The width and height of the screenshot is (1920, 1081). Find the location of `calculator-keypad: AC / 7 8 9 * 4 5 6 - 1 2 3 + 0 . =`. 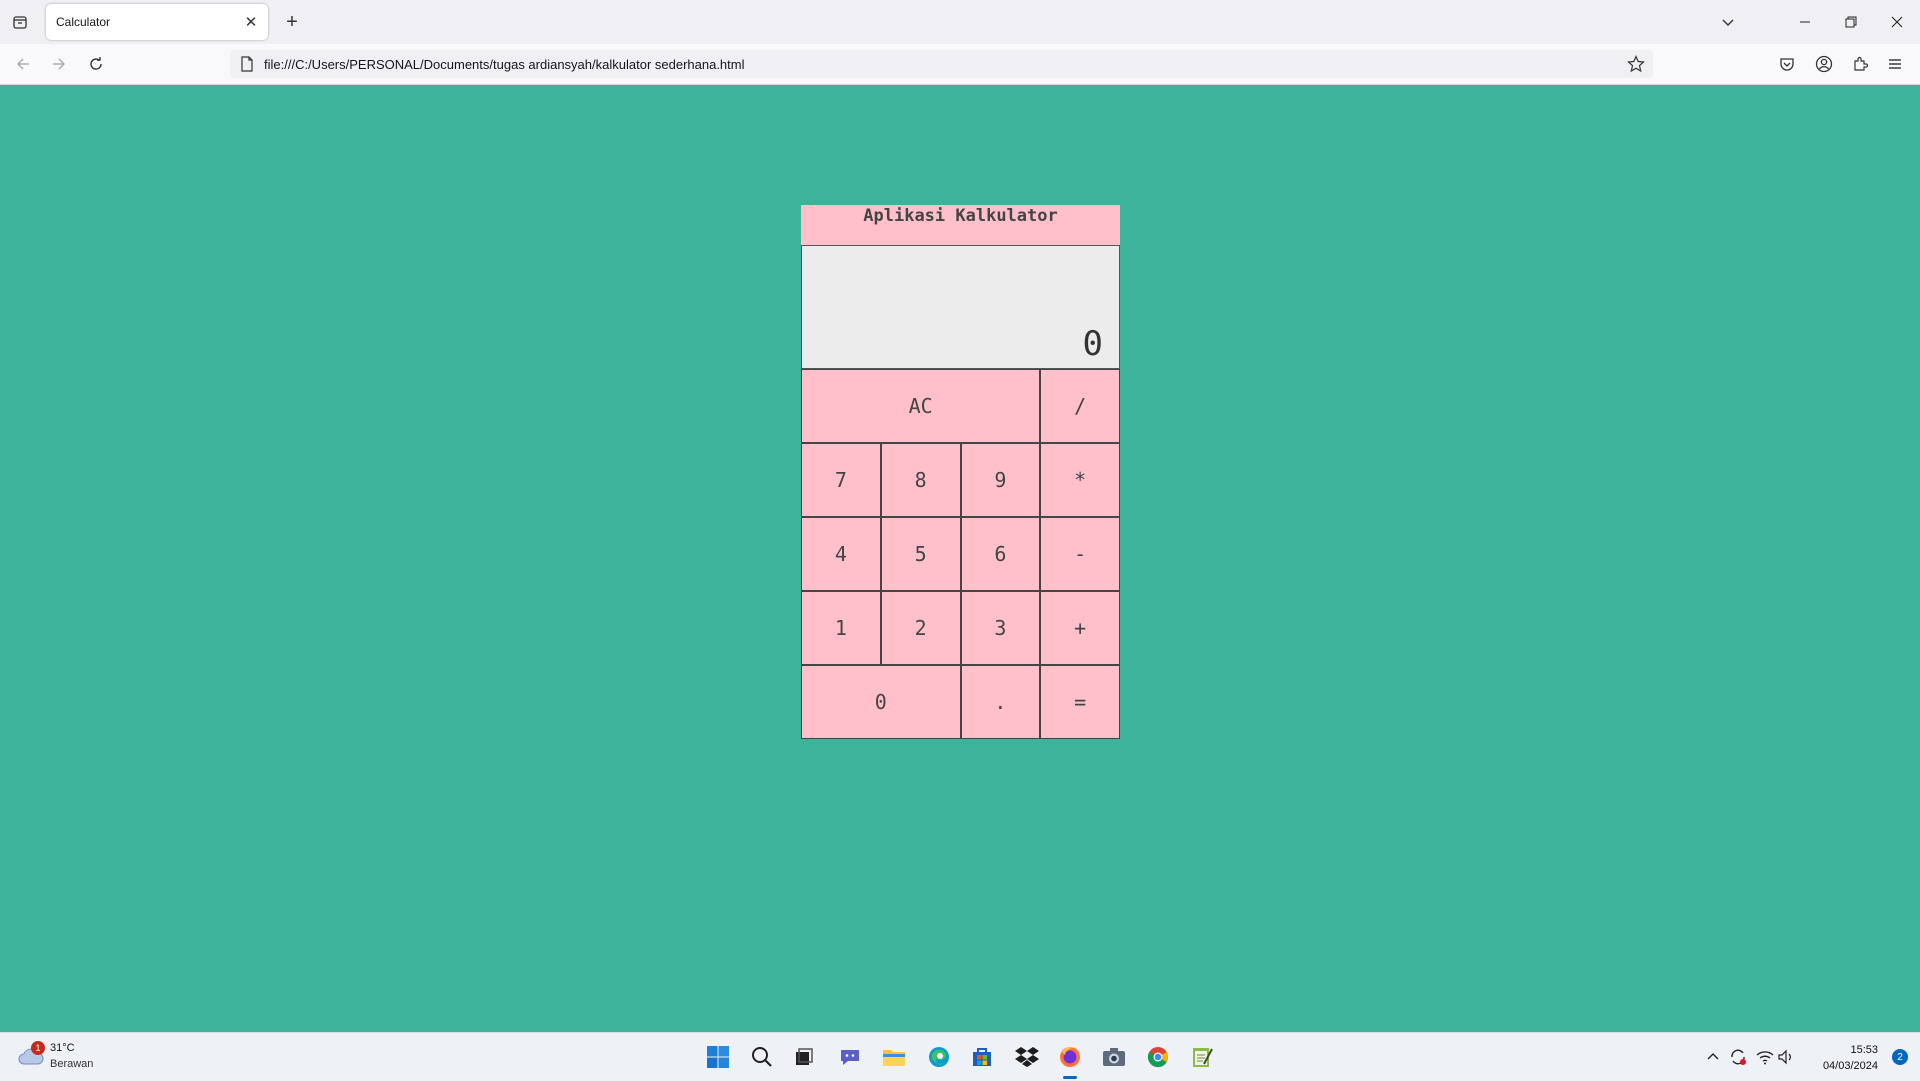

calculator-keypad: AC / 7 8 9 * 4 5 6 - 1 2 3 + 0 . = is located at coordinates (960, 554).